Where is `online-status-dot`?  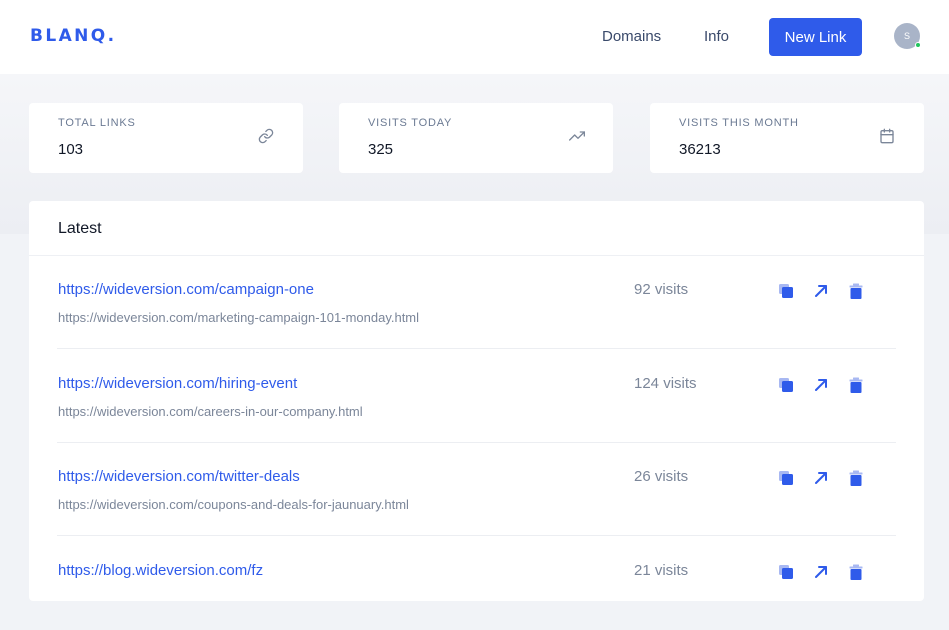
online-status-dot is located at coordinates (918, 45).